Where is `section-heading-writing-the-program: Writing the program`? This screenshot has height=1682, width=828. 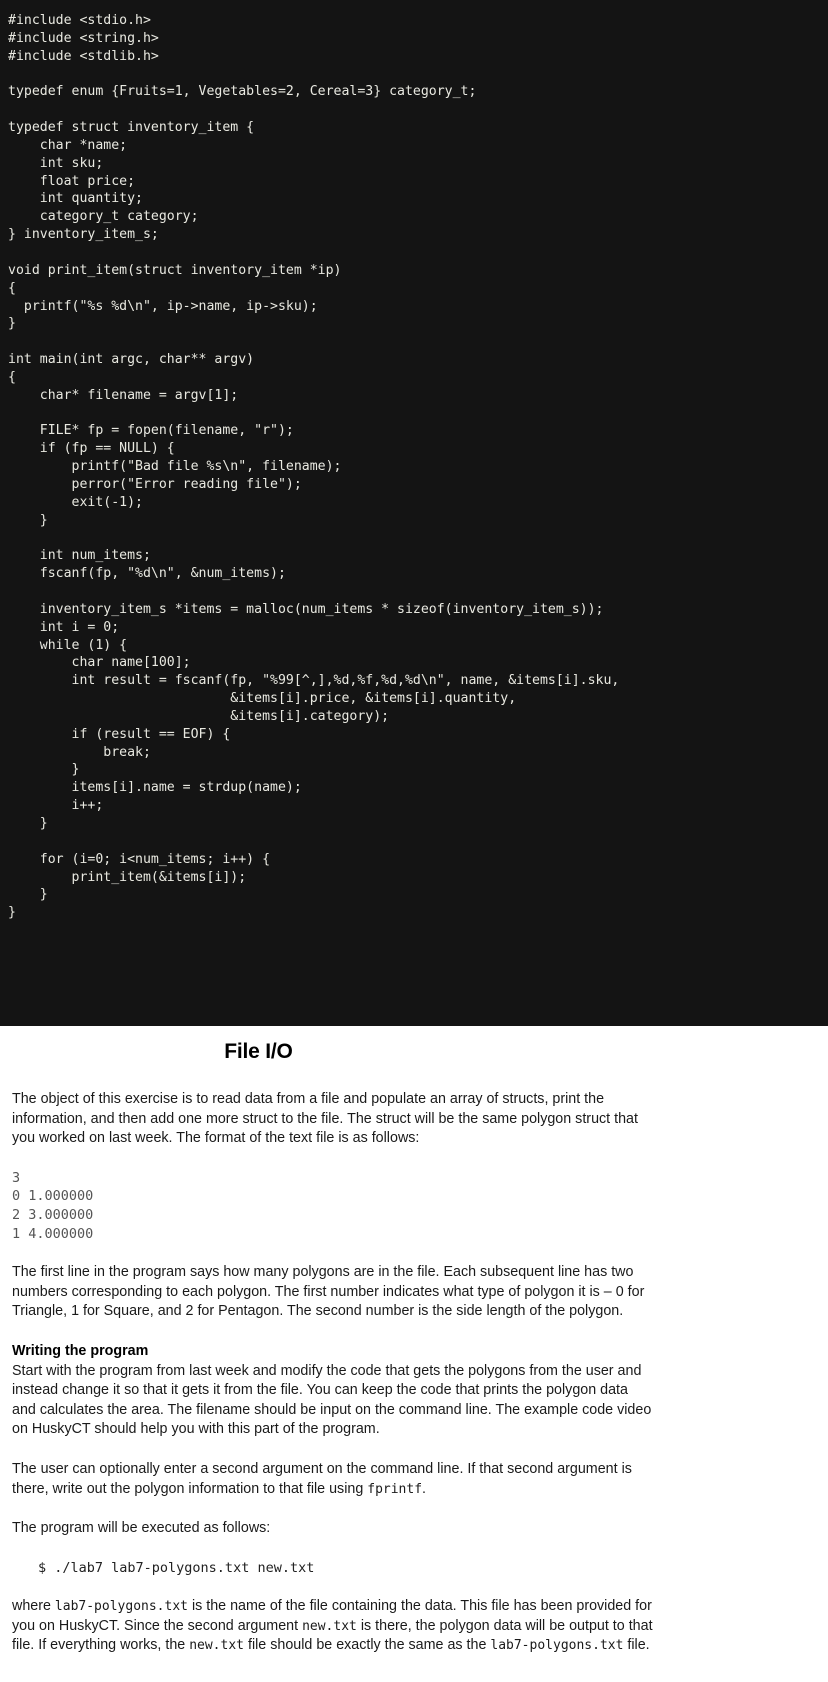
section-heading-writing-the-program: Writing the program is located at coordinates (80, 1350).